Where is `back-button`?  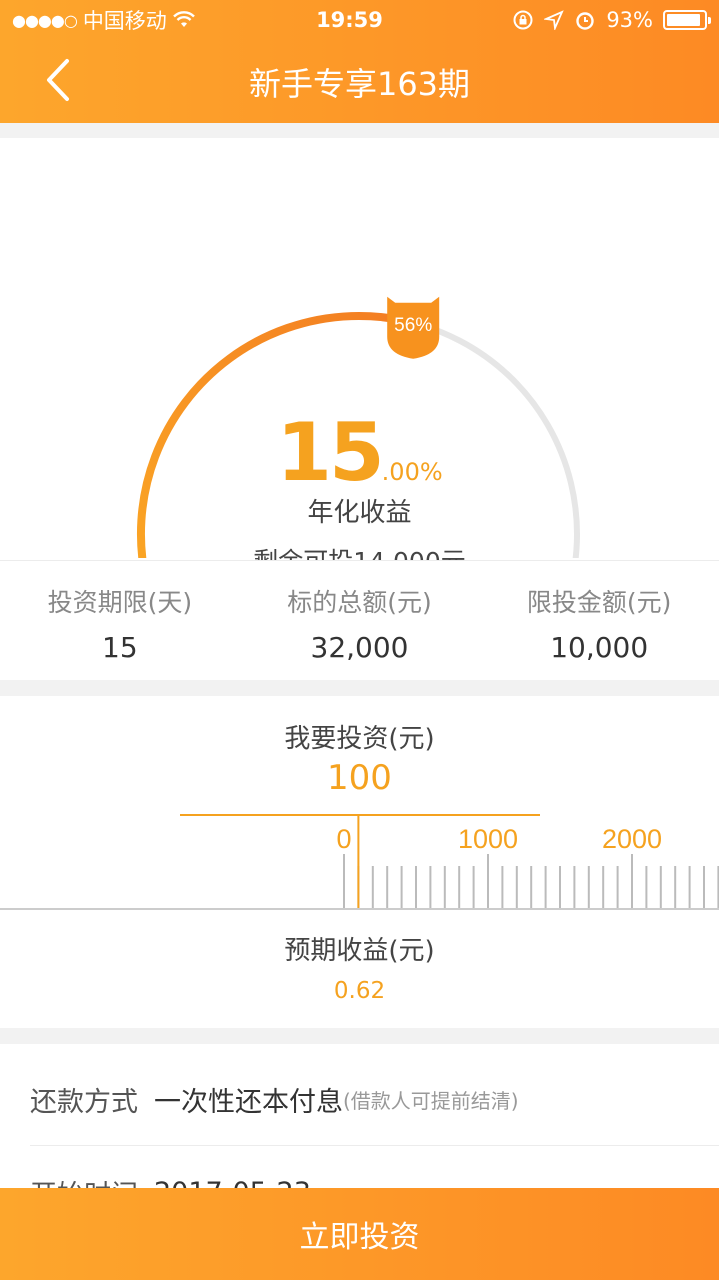
back-button is located at coordinates (58, 80).